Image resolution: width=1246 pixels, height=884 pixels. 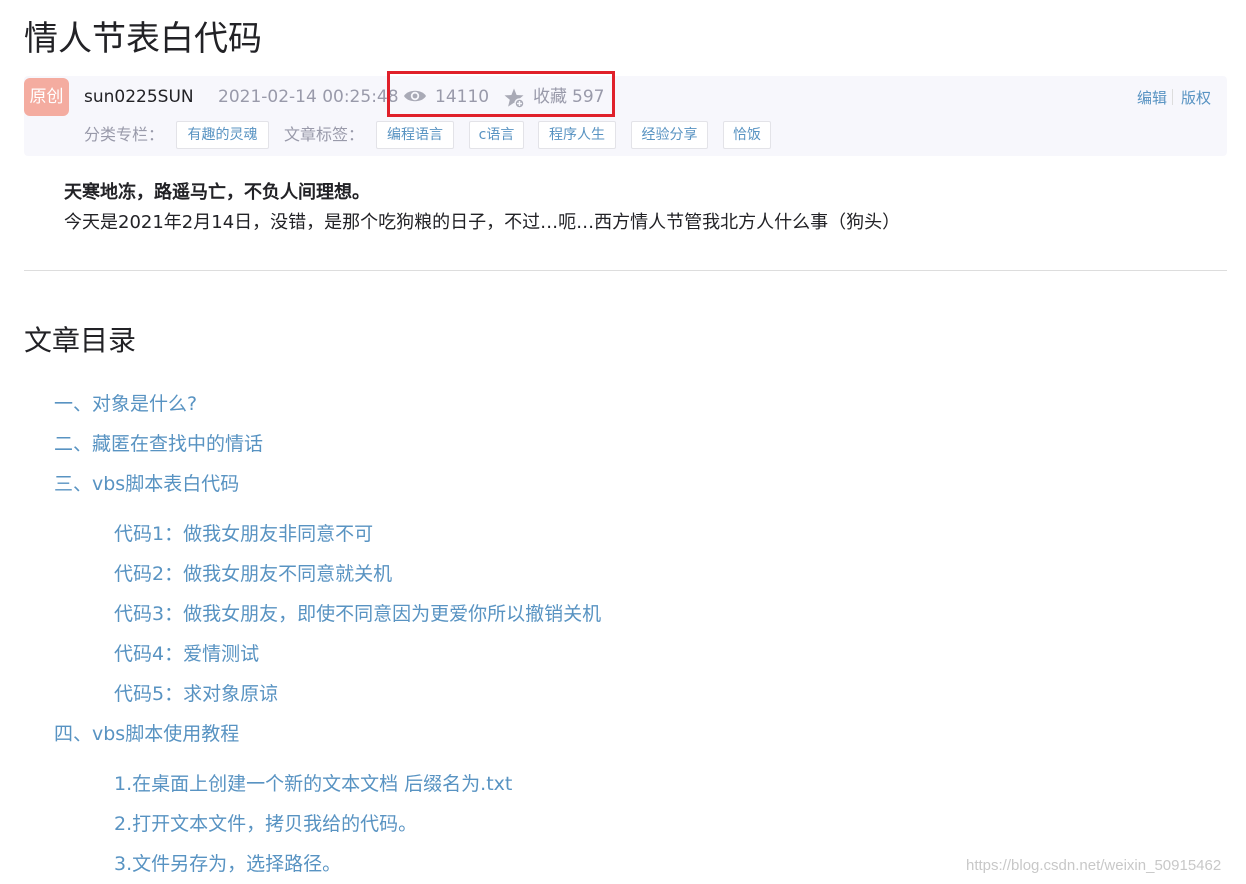 What do you see at coordinates (357, 614) in the screenshot?
I see `toc-subitem: 代码3：做我女朋友，即使不同意因为更爱你所以撤销关机` at bounding box center [357, 614].